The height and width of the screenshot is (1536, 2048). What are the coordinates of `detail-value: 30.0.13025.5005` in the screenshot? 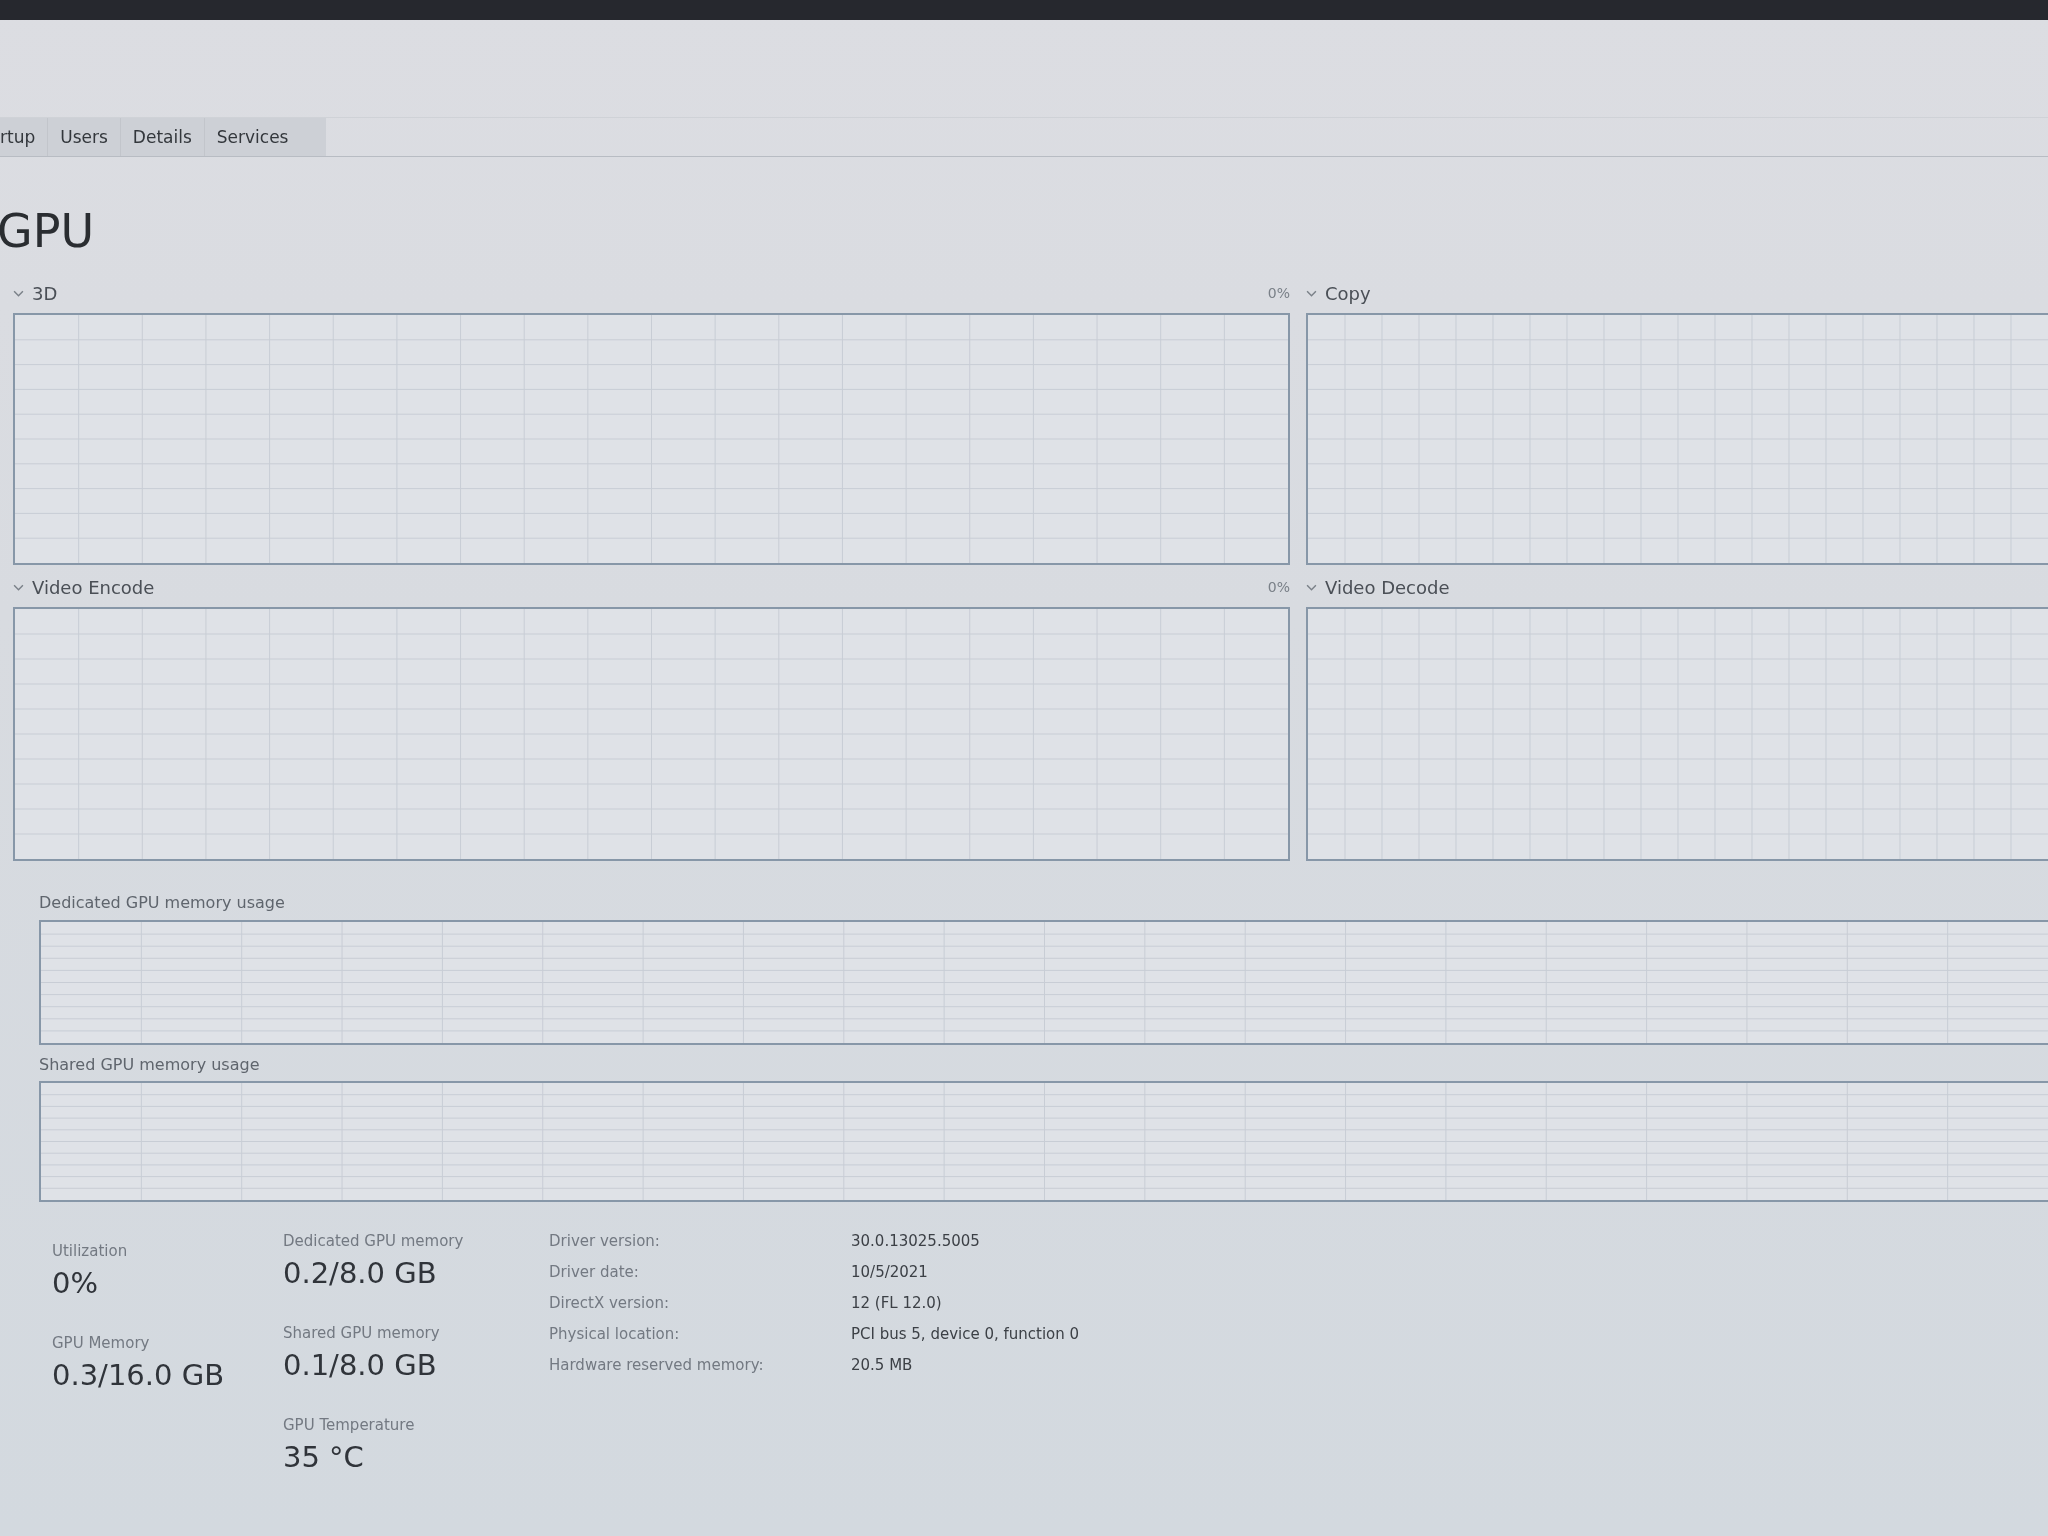 It's located at (915, 1241).